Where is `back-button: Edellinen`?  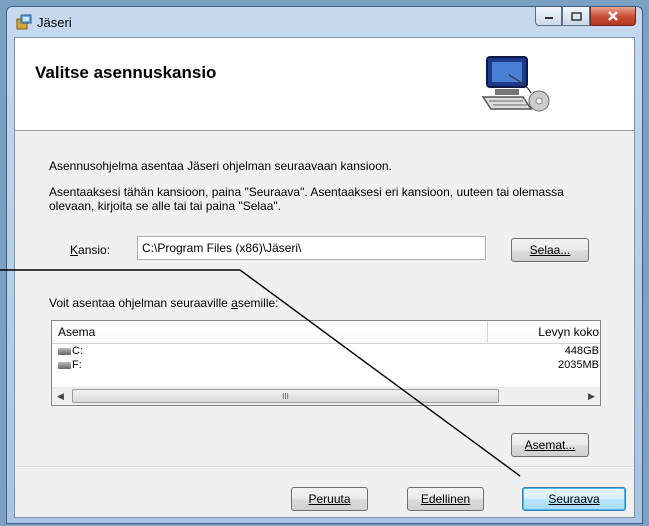 back-button: Edellinen is located at coordinates (445, 499).